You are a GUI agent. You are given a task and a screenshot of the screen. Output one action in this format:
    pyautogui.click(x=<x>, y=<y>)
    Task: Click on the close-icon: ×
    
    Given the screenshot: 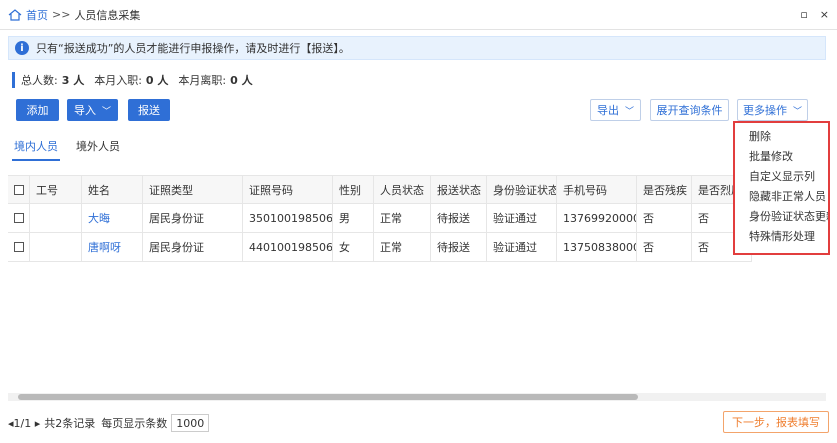 What is the action you would take?
    pyautogui.click(x=824, y=14)
    